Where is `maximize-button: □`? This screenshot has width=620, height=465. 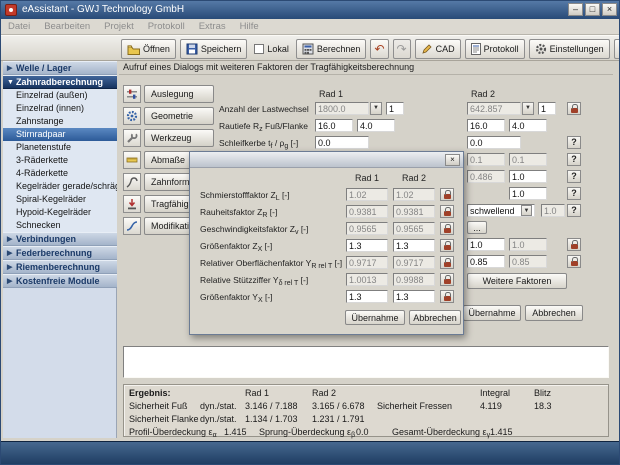 maximize-button: □ is located at coordinates (592, 9).